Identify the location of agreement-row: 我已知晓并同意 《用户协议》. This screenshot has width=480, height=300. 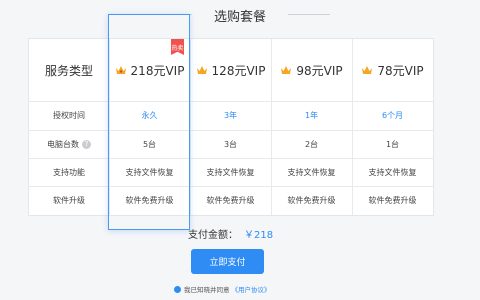
(222, 289).